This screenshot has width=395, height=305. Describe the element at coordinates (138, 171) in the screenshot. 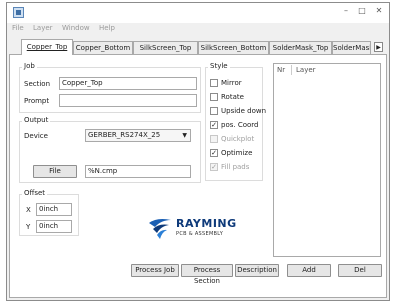

I see `file-input: %N.cmp` at that location.